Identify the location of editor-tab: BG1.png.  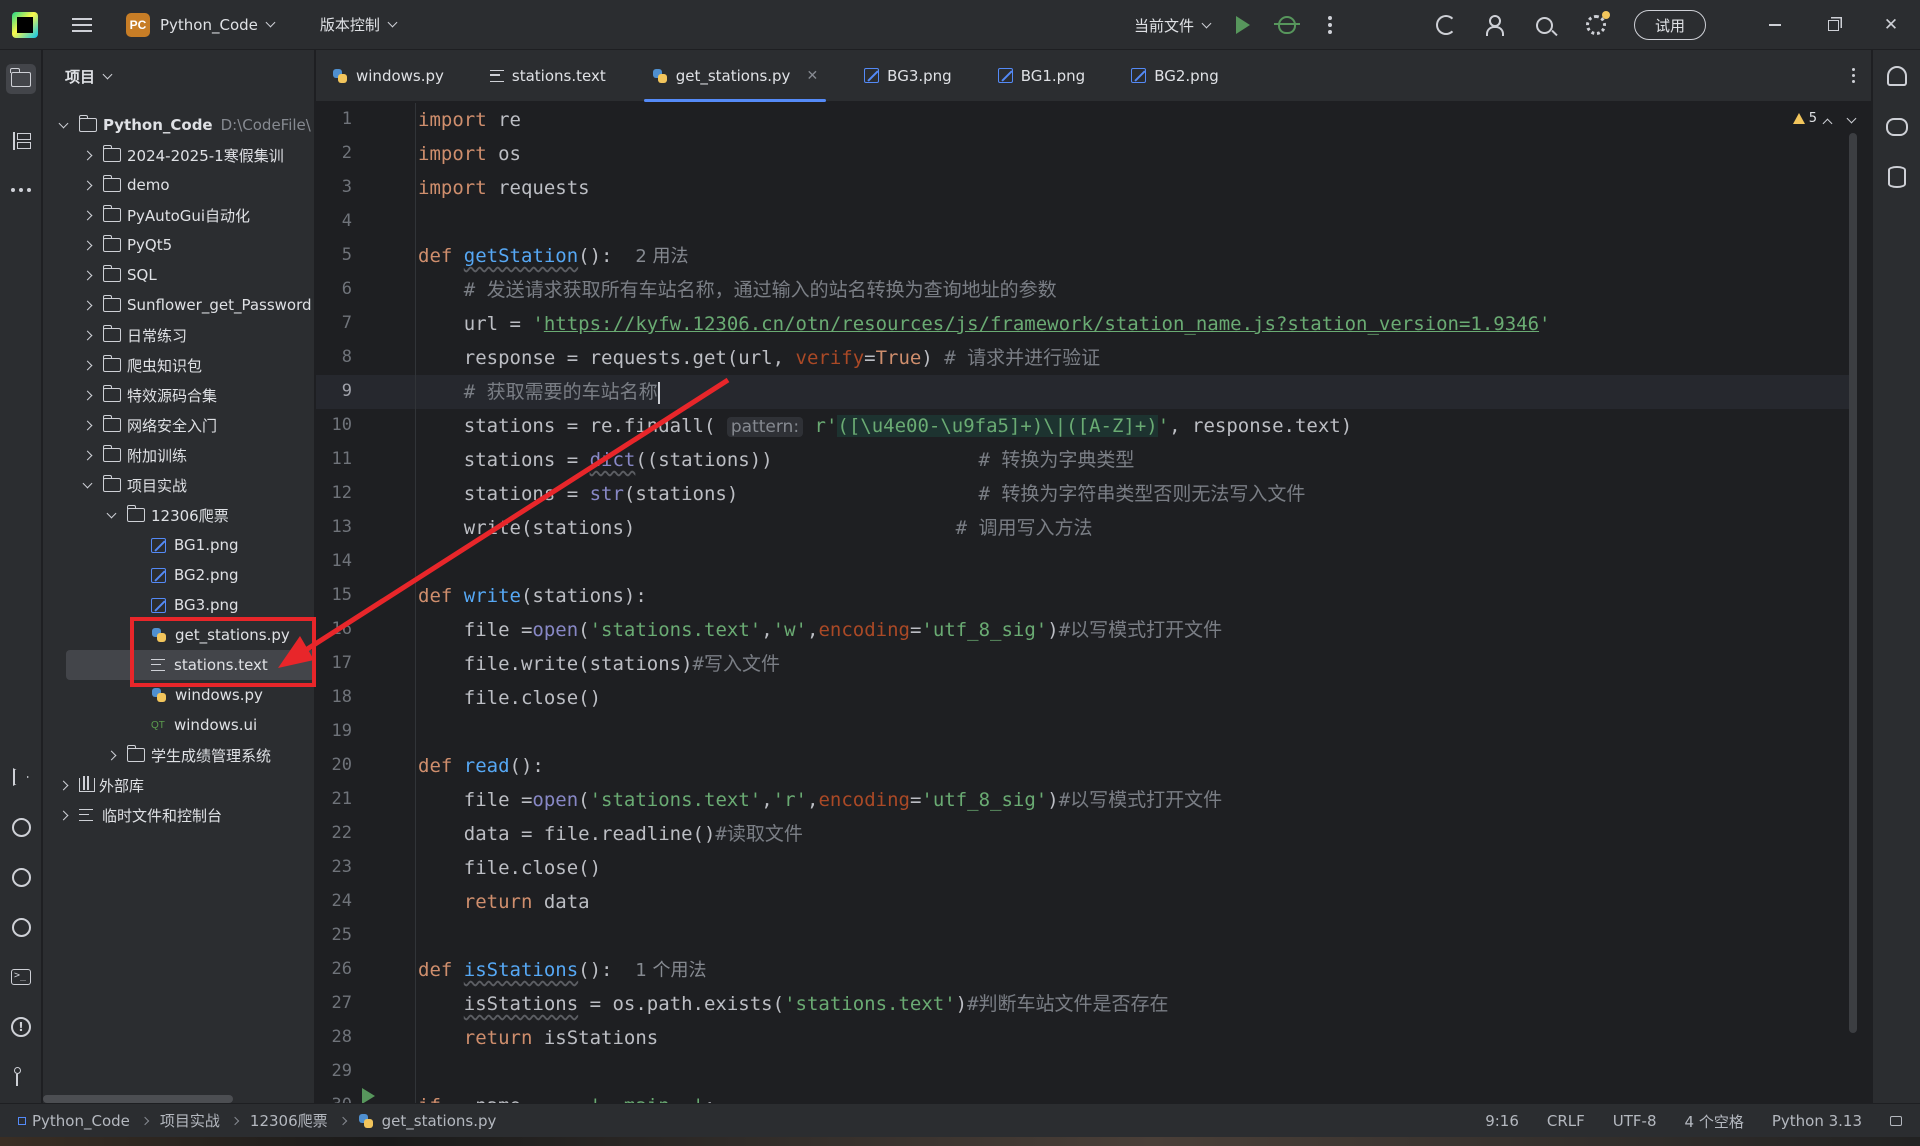
(1042, 76).